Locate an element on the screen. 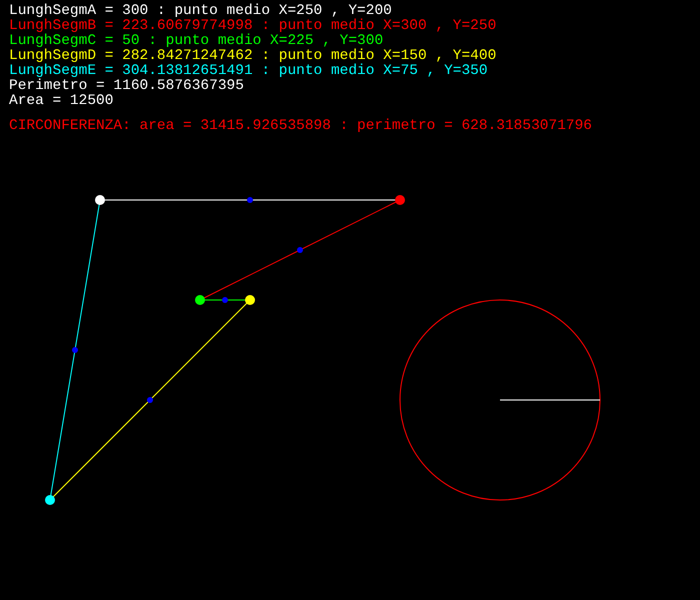  text-line: Area = 12500 is located at coordinates (61, 101).